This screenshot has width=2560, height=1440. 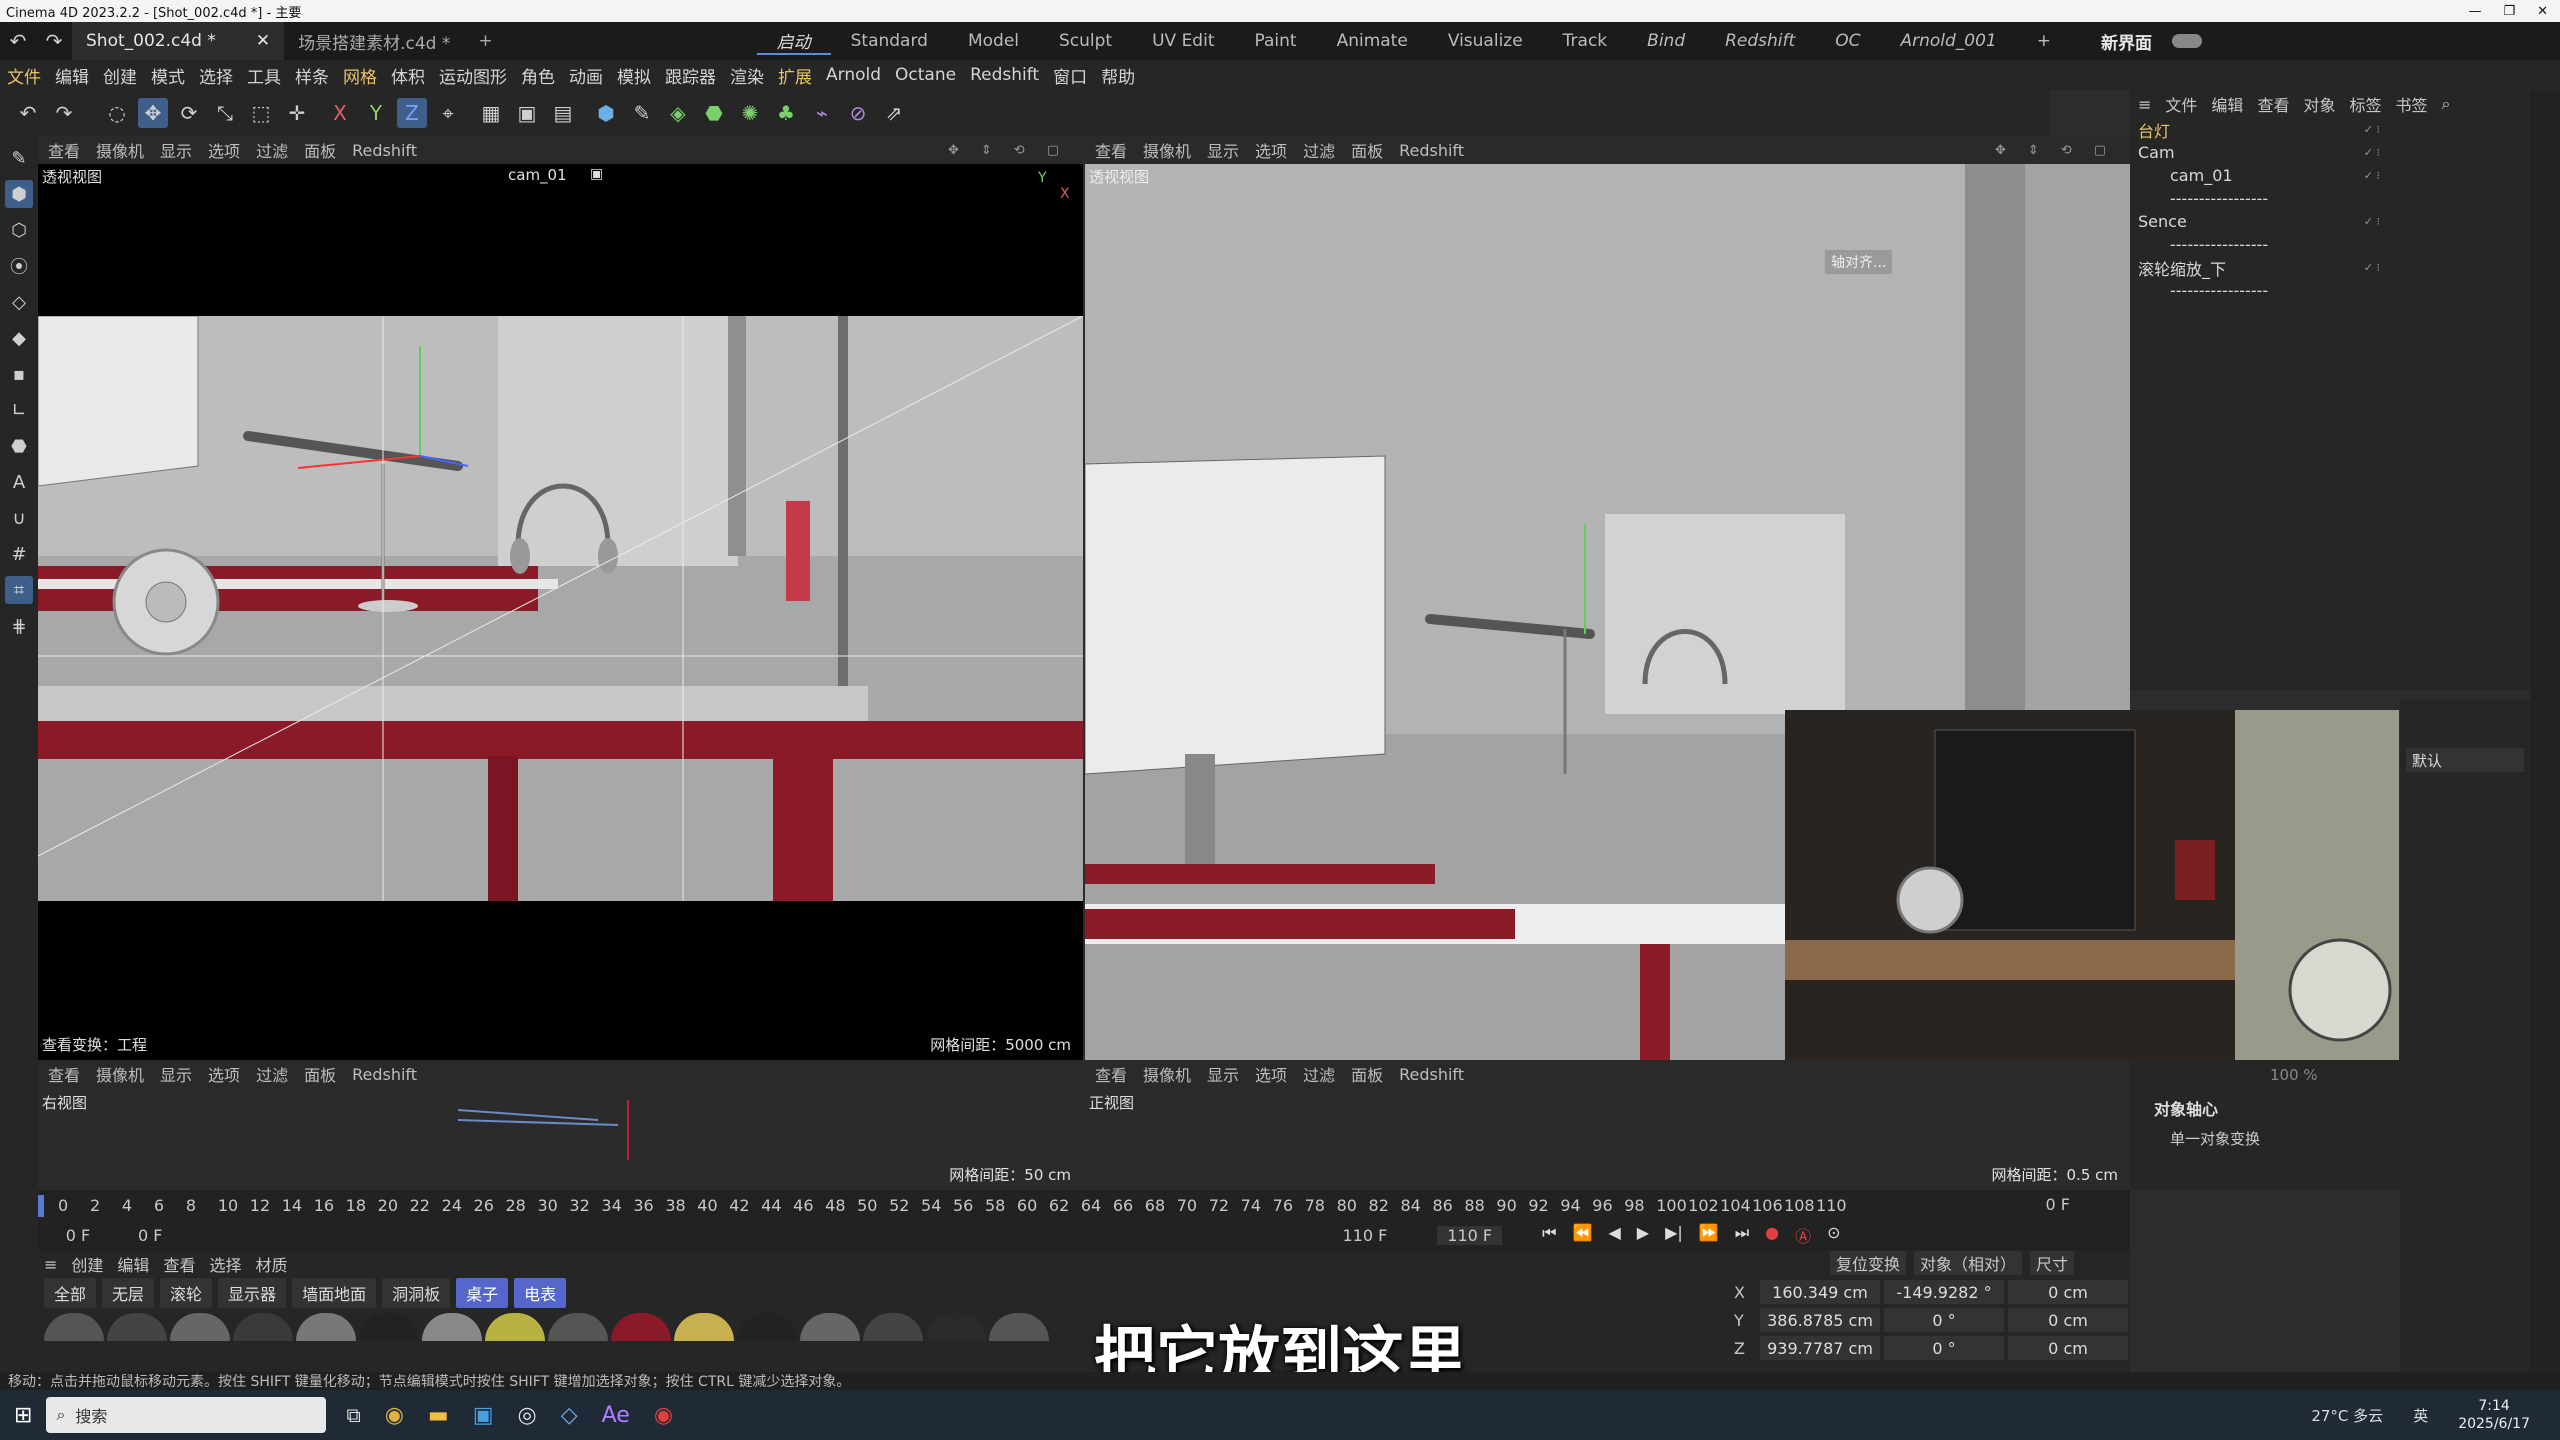 I want to click on y-axis-icon: Y, so click(x=376, y=113).